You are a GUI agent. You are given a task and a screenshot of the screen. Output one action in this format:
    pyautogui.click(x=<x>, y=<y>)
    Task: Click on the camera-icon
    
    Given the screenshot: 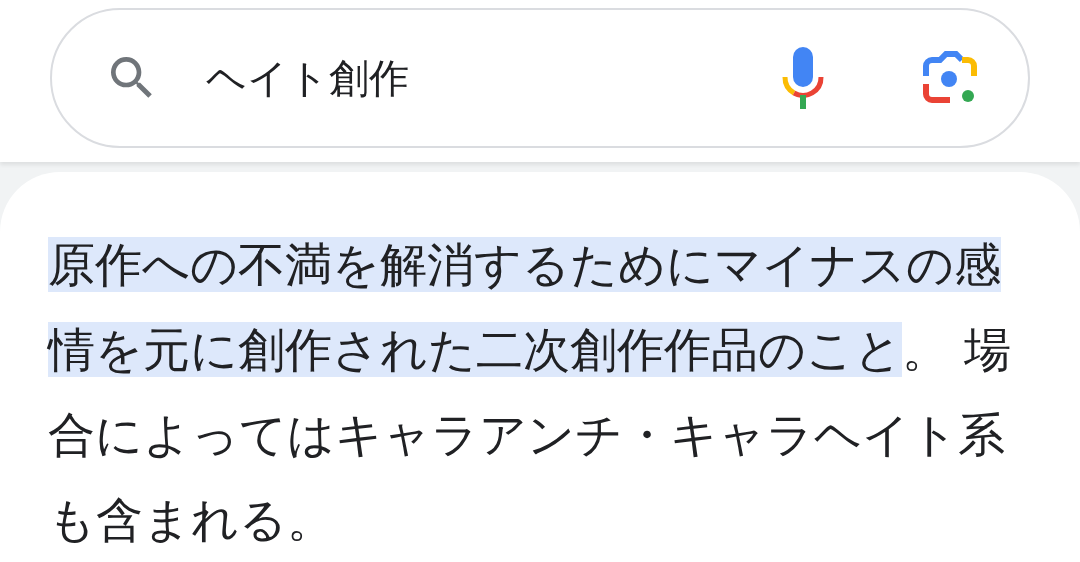 What is the action you would take?
    pyautogui.click(x=950, y=78)
    